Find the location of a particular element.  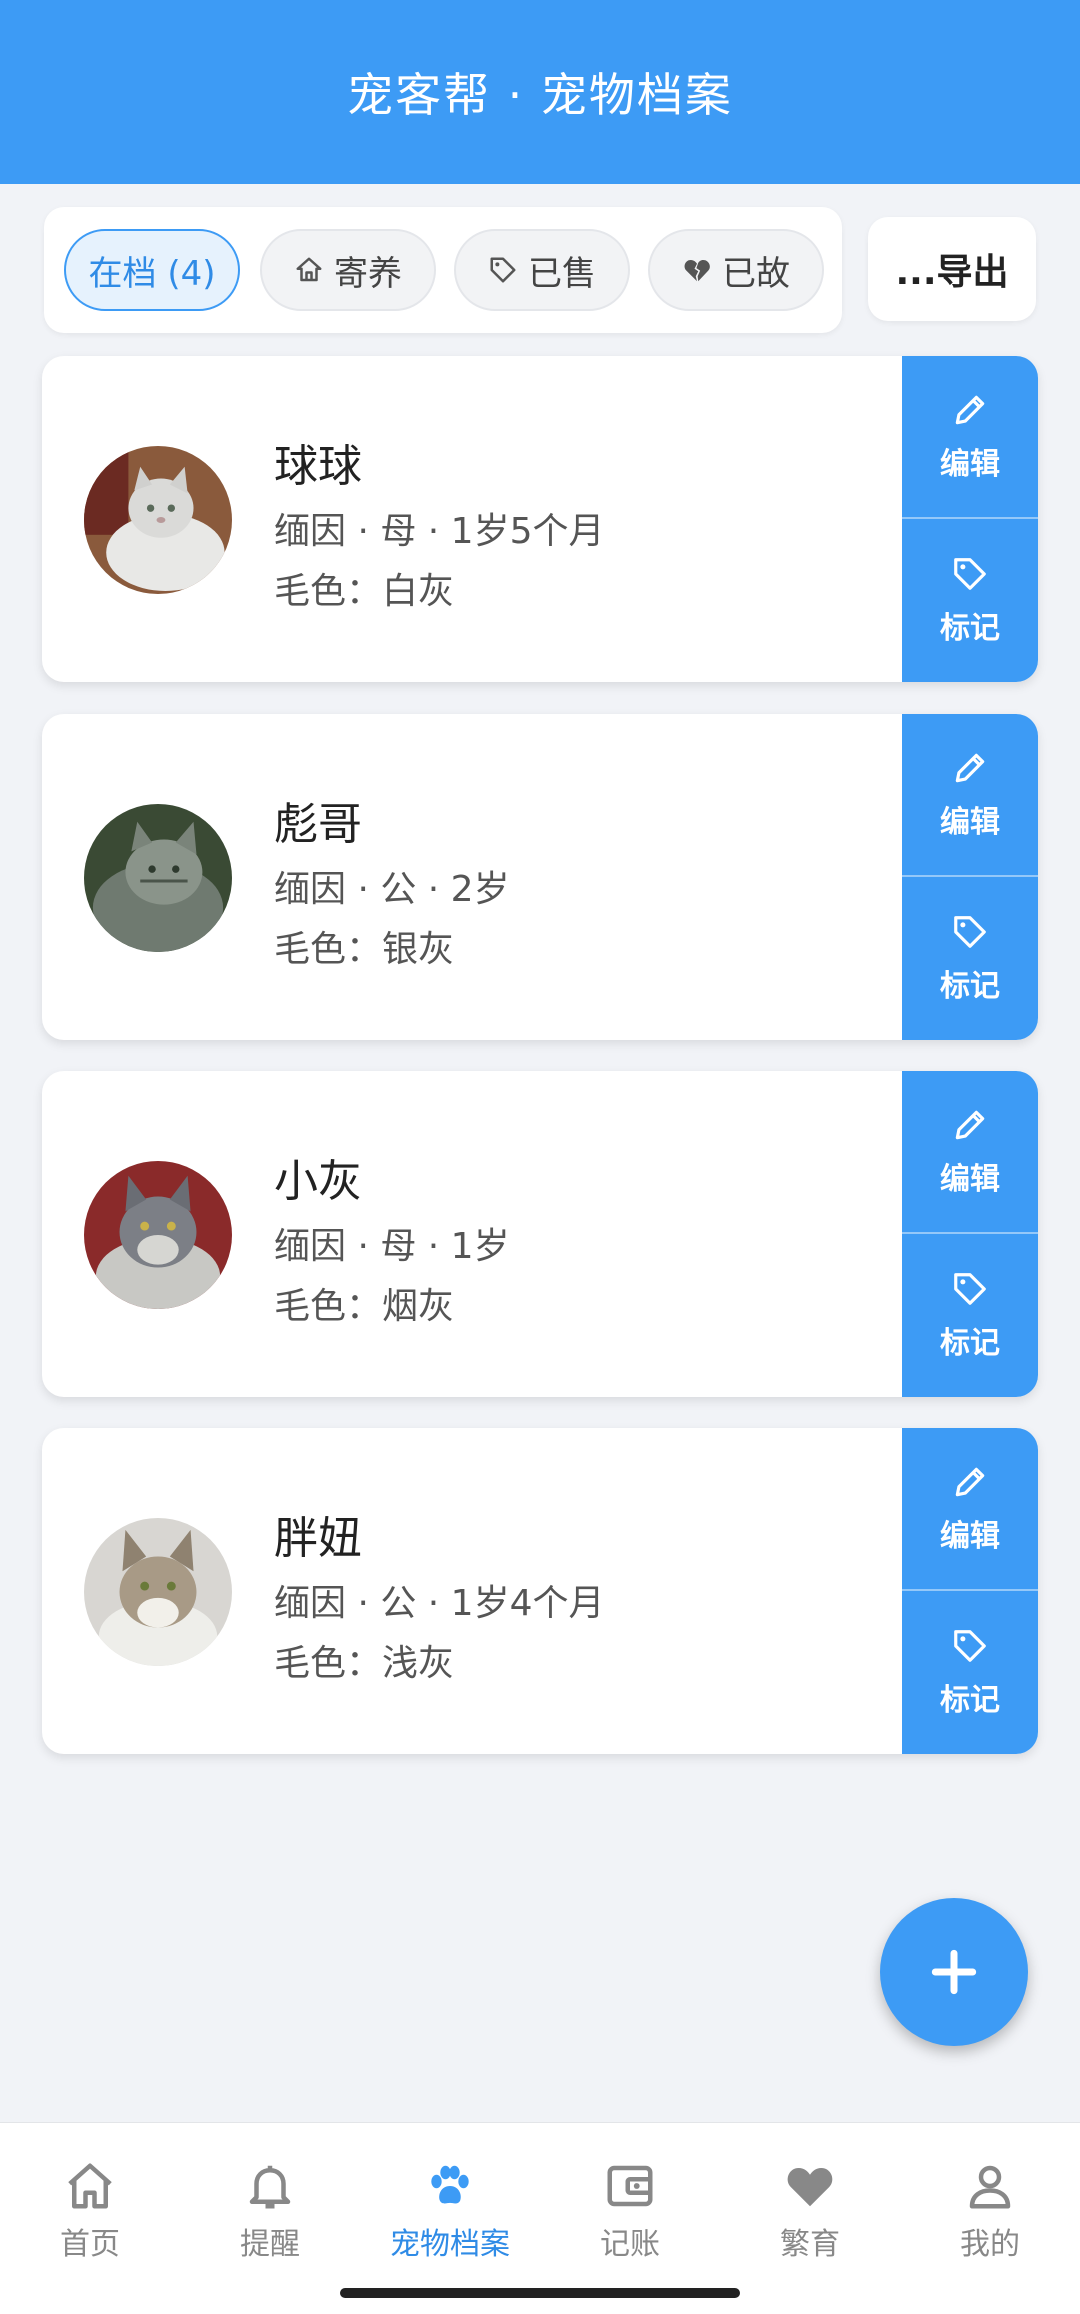

filter-chip-active: 在档 (4) is located at coordinates (152, 270).